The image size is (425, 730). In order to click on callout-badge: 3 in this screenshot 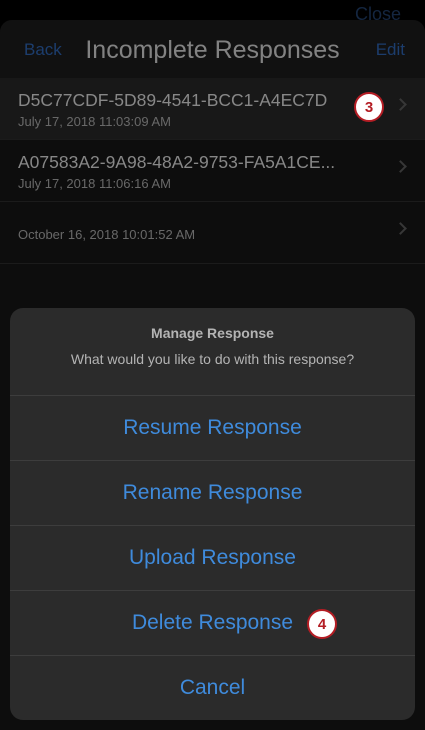, I will do `click(369, 107)`.